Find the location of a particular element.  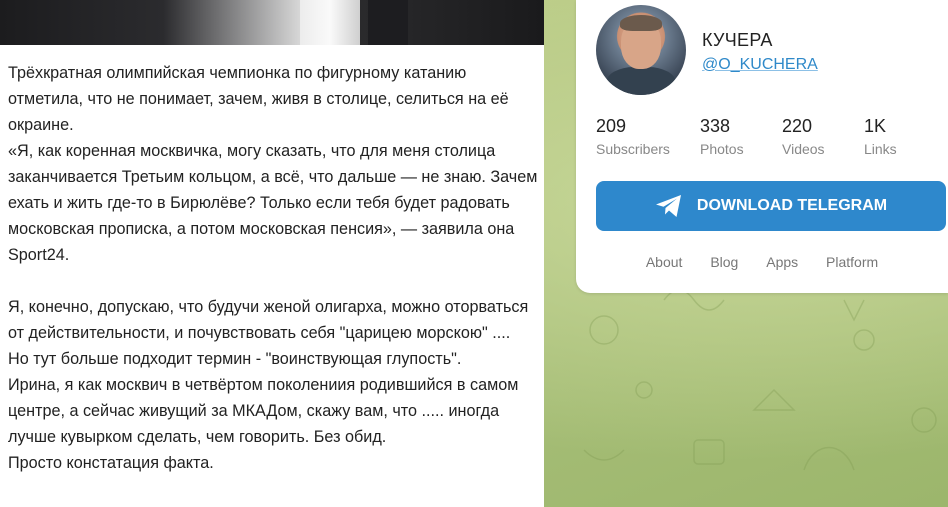

stat-value: 1K is located at coordinates (875, 126).